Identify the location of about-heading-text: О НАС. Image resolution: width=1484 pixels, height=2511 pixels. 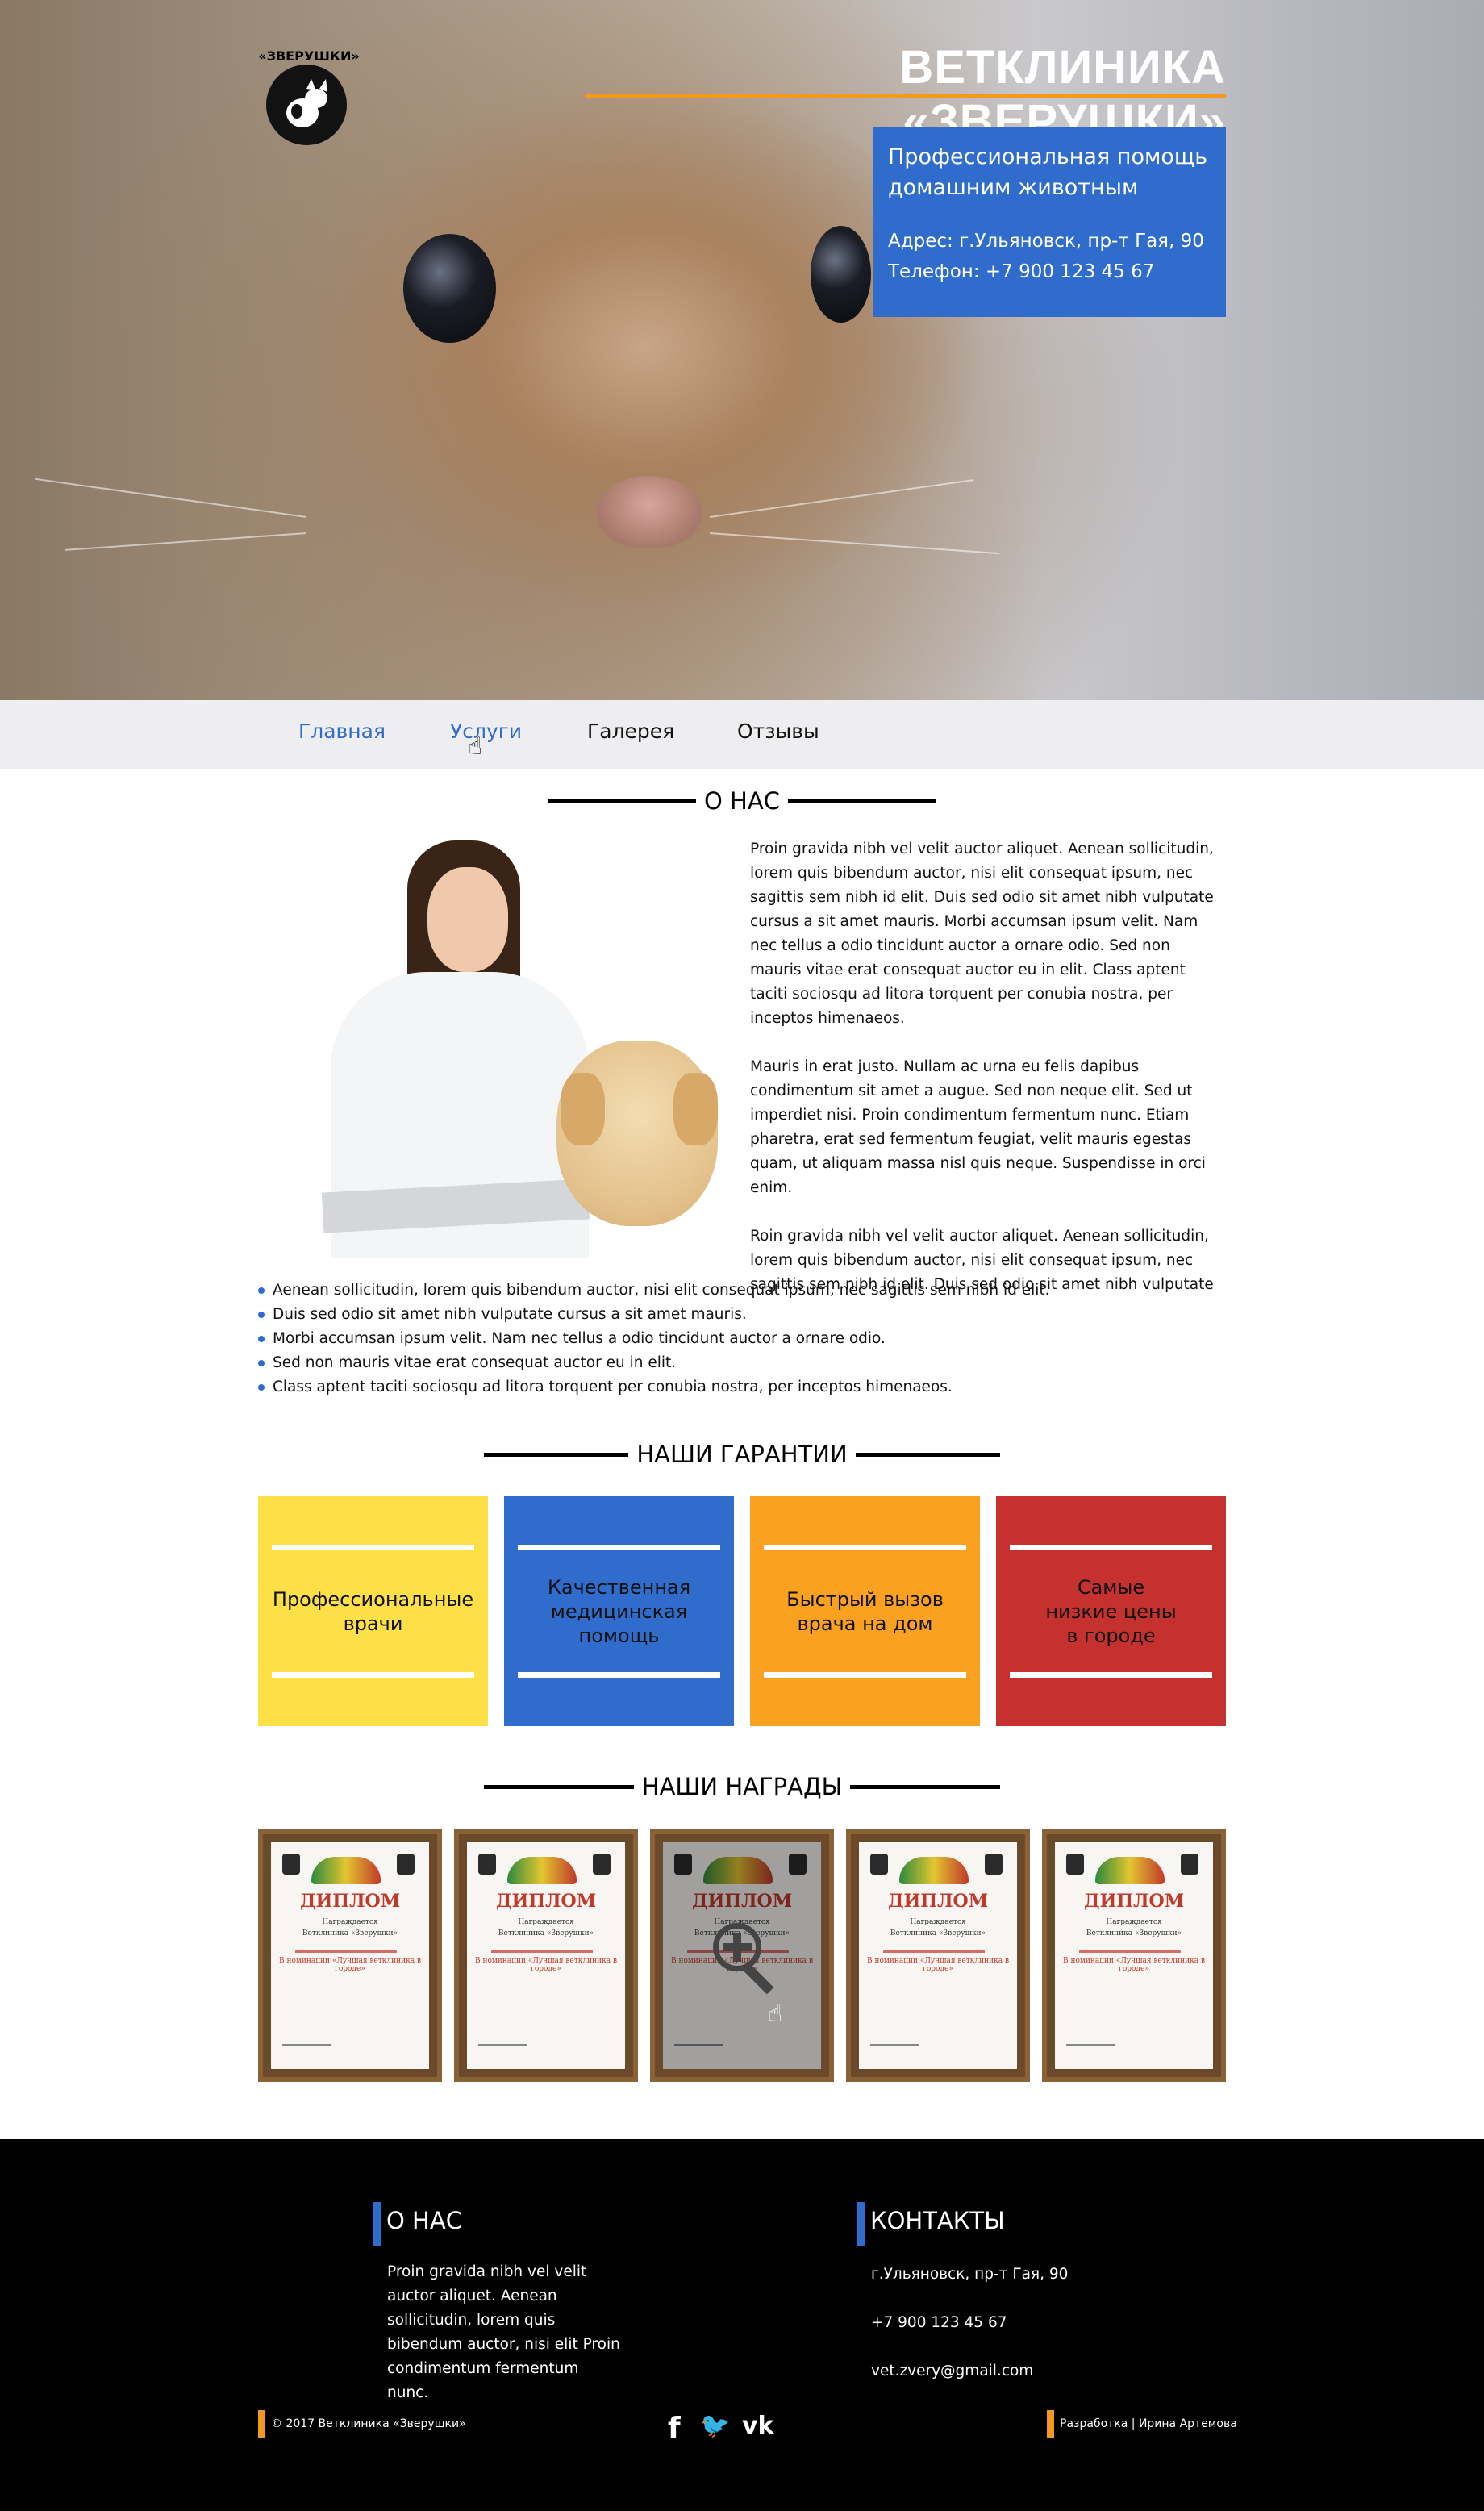
(742, 801).